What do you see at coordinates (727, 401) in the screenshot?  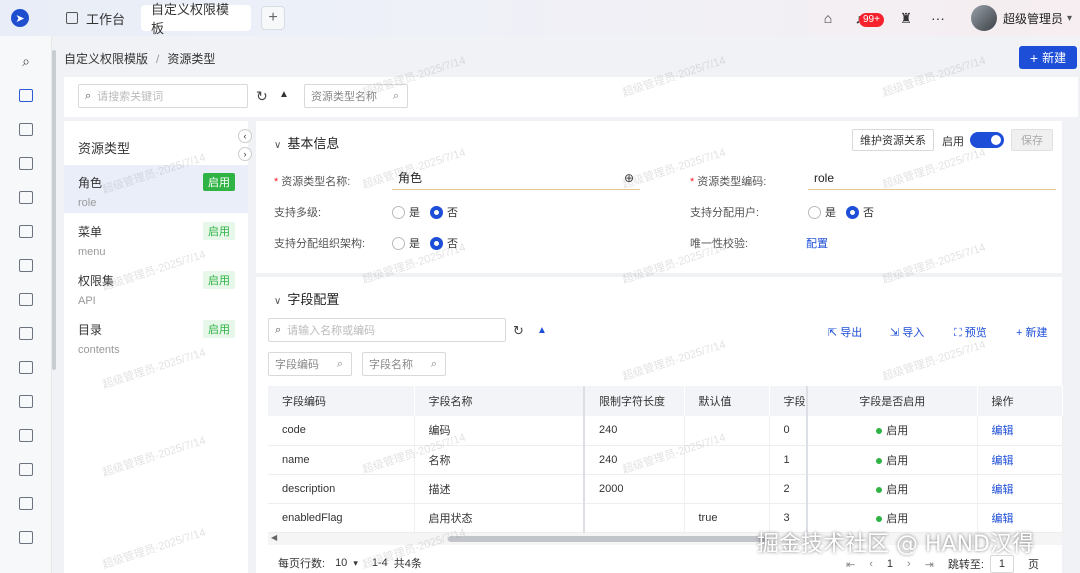 I see `column-header: 默认值` at bounding box center [727, 401].